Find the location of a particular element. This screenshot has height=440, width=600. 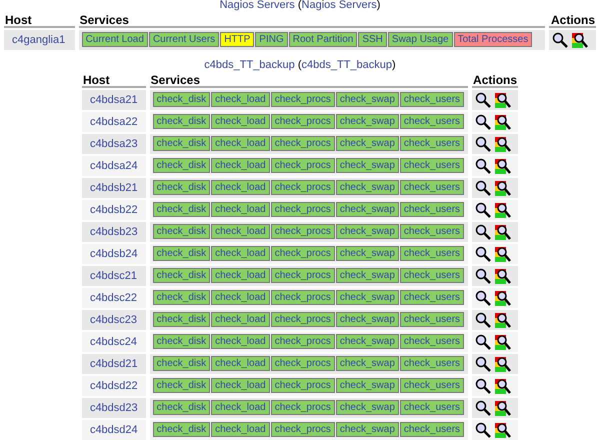

service-status-button: Current Load is located at coordinates (115, 40).